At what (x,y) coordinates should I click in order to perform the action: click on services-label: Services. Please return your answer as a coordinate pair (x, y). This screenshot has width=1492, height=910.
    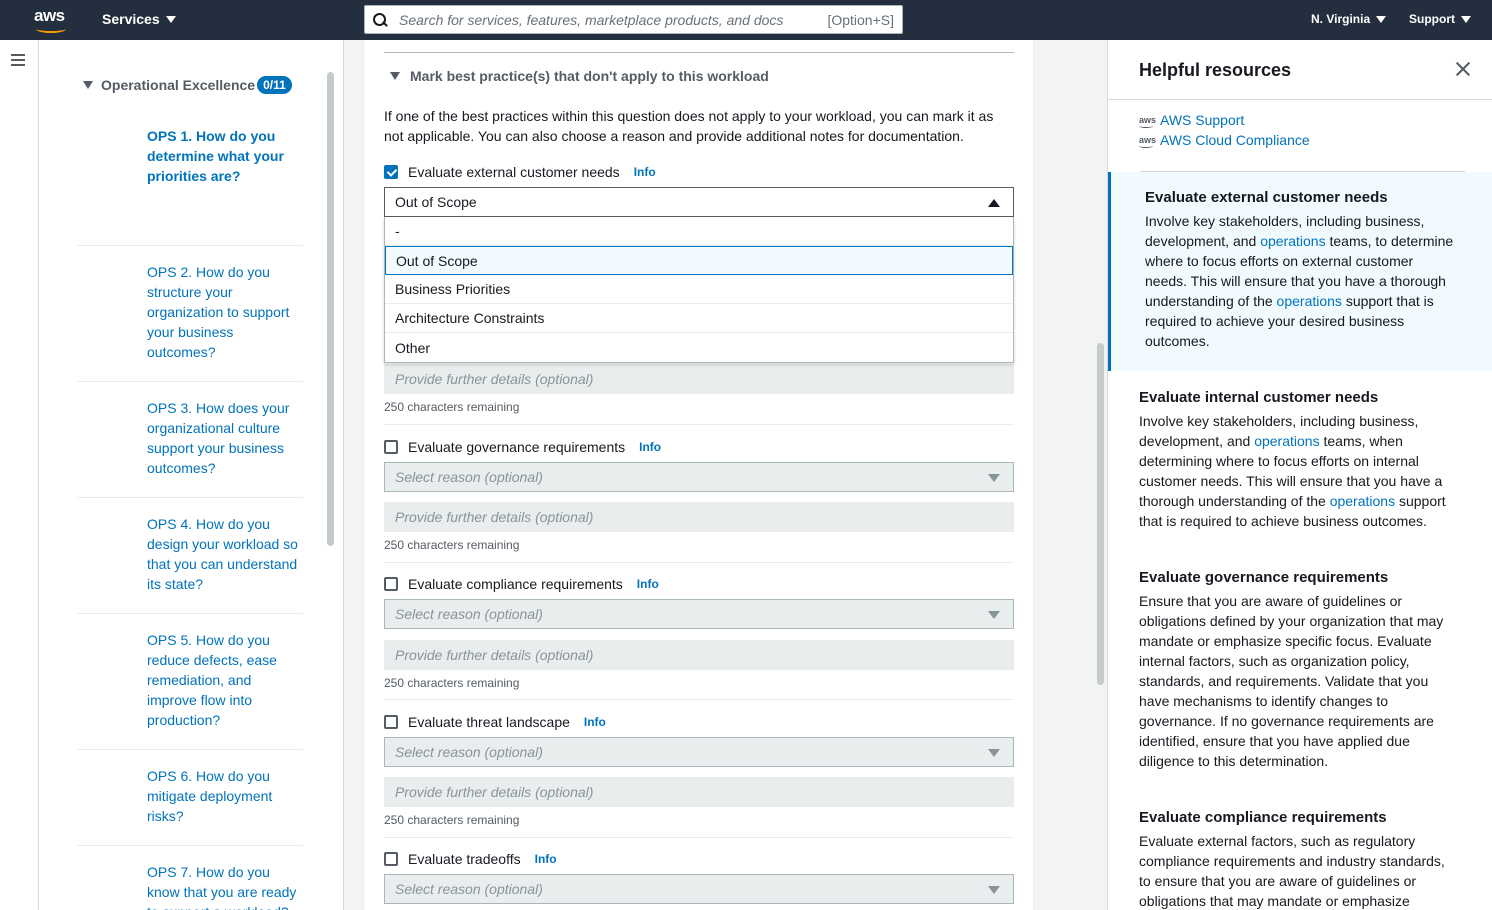
    Looking at the image, I should click on (131, 19).